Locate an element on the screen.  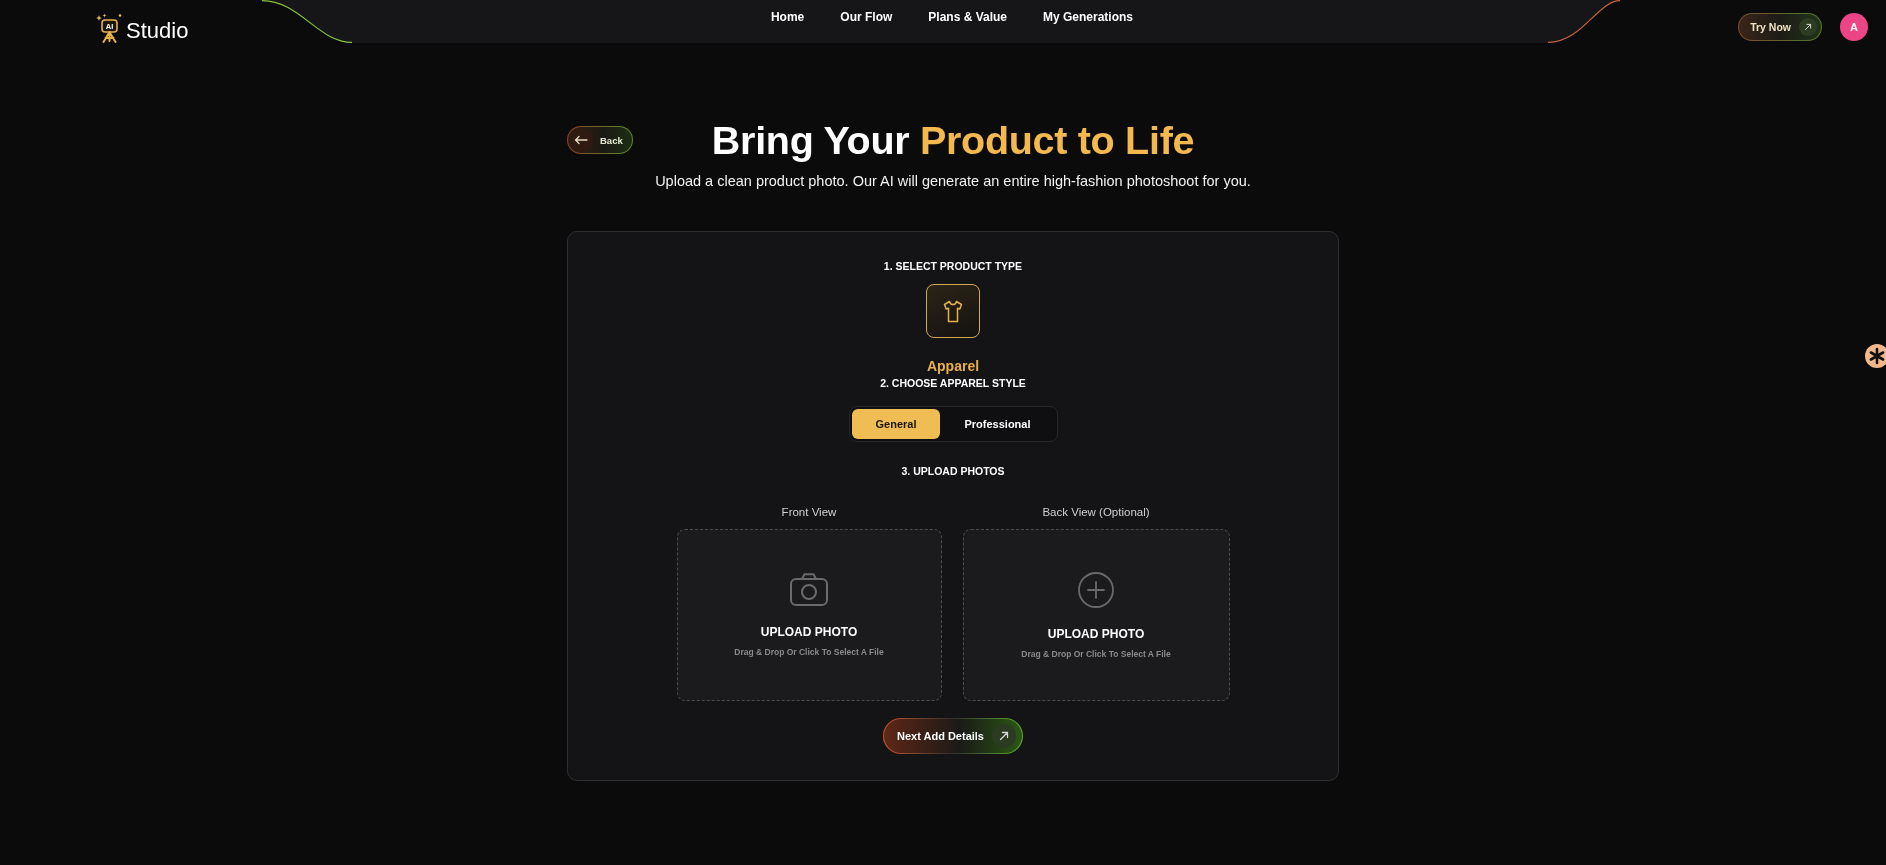
user-avatar: A is located at coordinates (1854, 27).